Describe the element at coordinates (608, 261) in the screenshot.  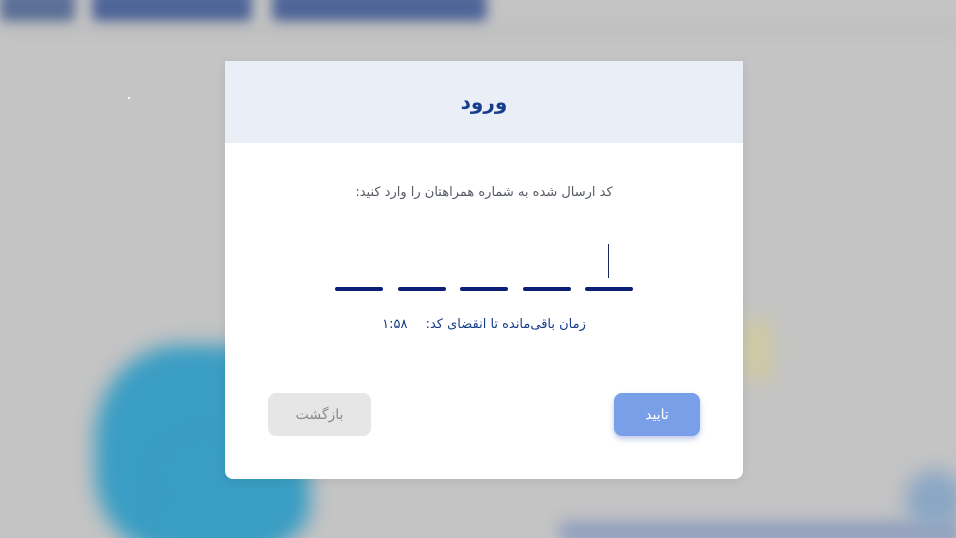
I see `text-caret` at that location.